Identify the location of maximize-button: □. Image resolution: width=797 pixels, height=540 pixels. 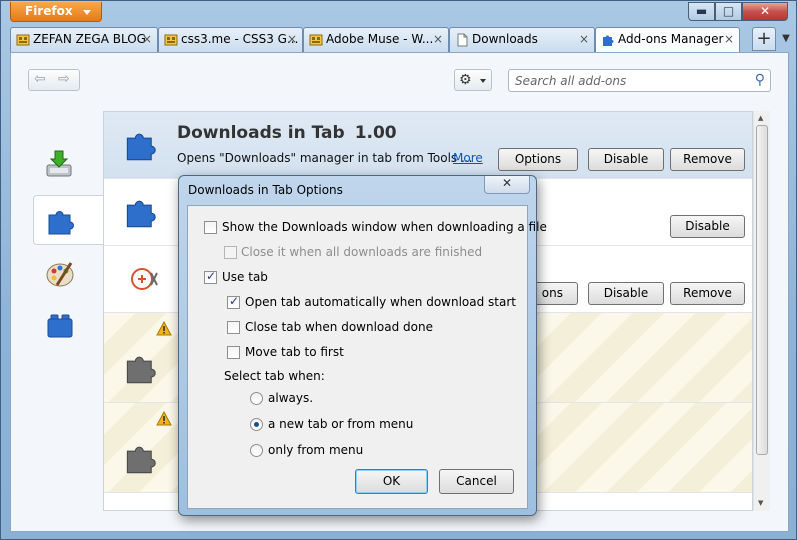
(728, 11).